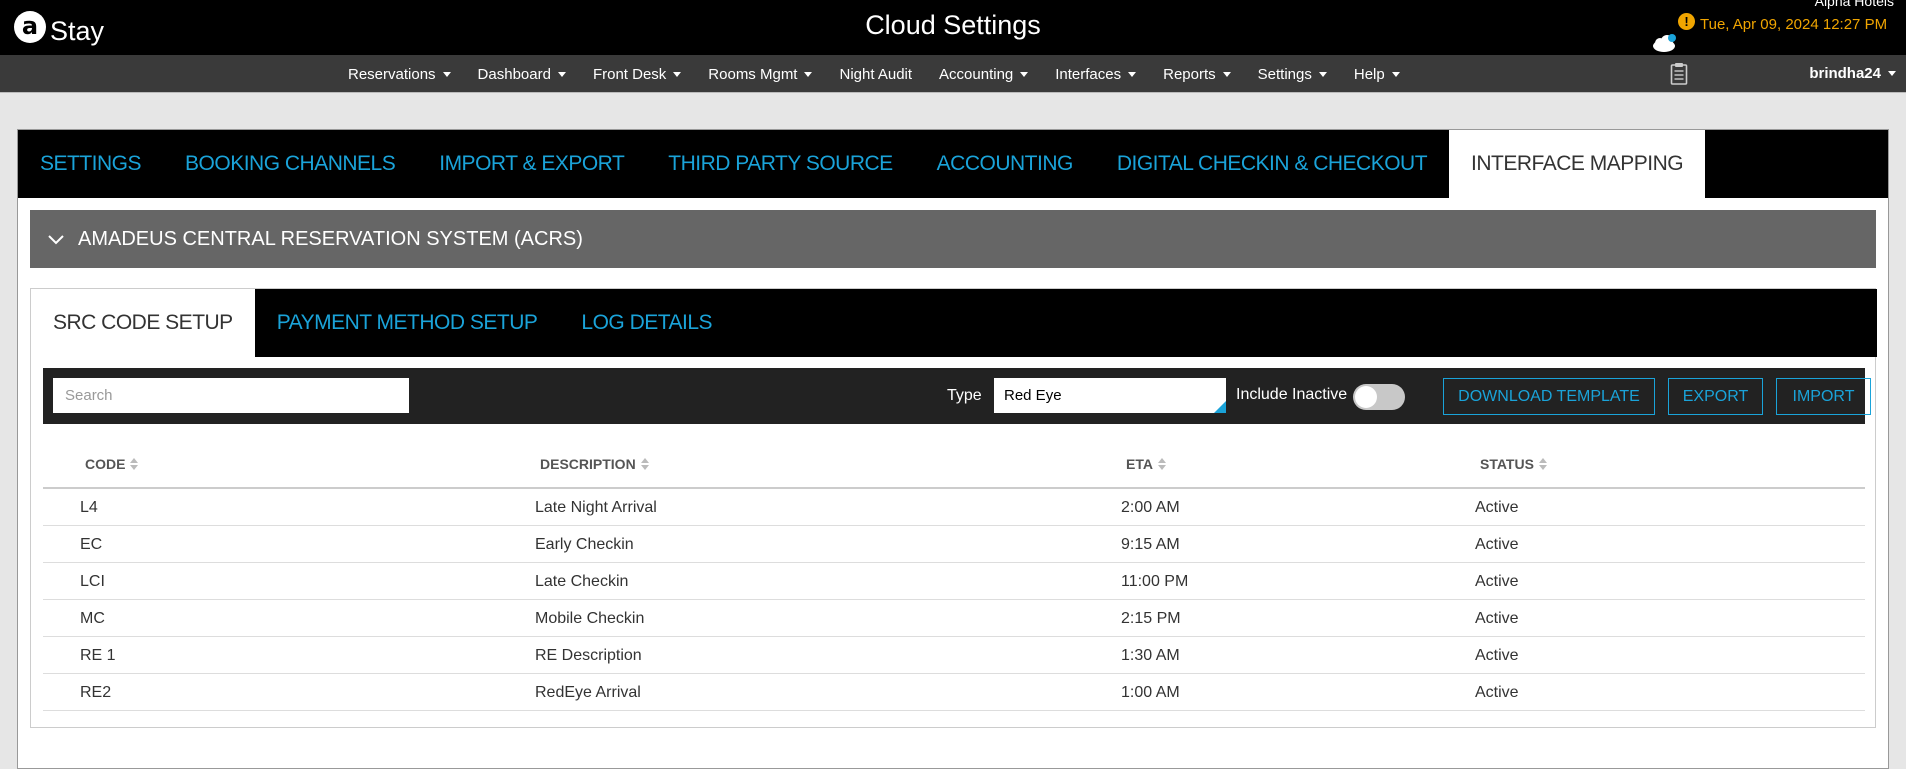 Image resolution: width=1906 pixels, height=769 pixels. I want to click on table-header: CODE DESCRIPTION ETA STATUS, so click(954, 456).